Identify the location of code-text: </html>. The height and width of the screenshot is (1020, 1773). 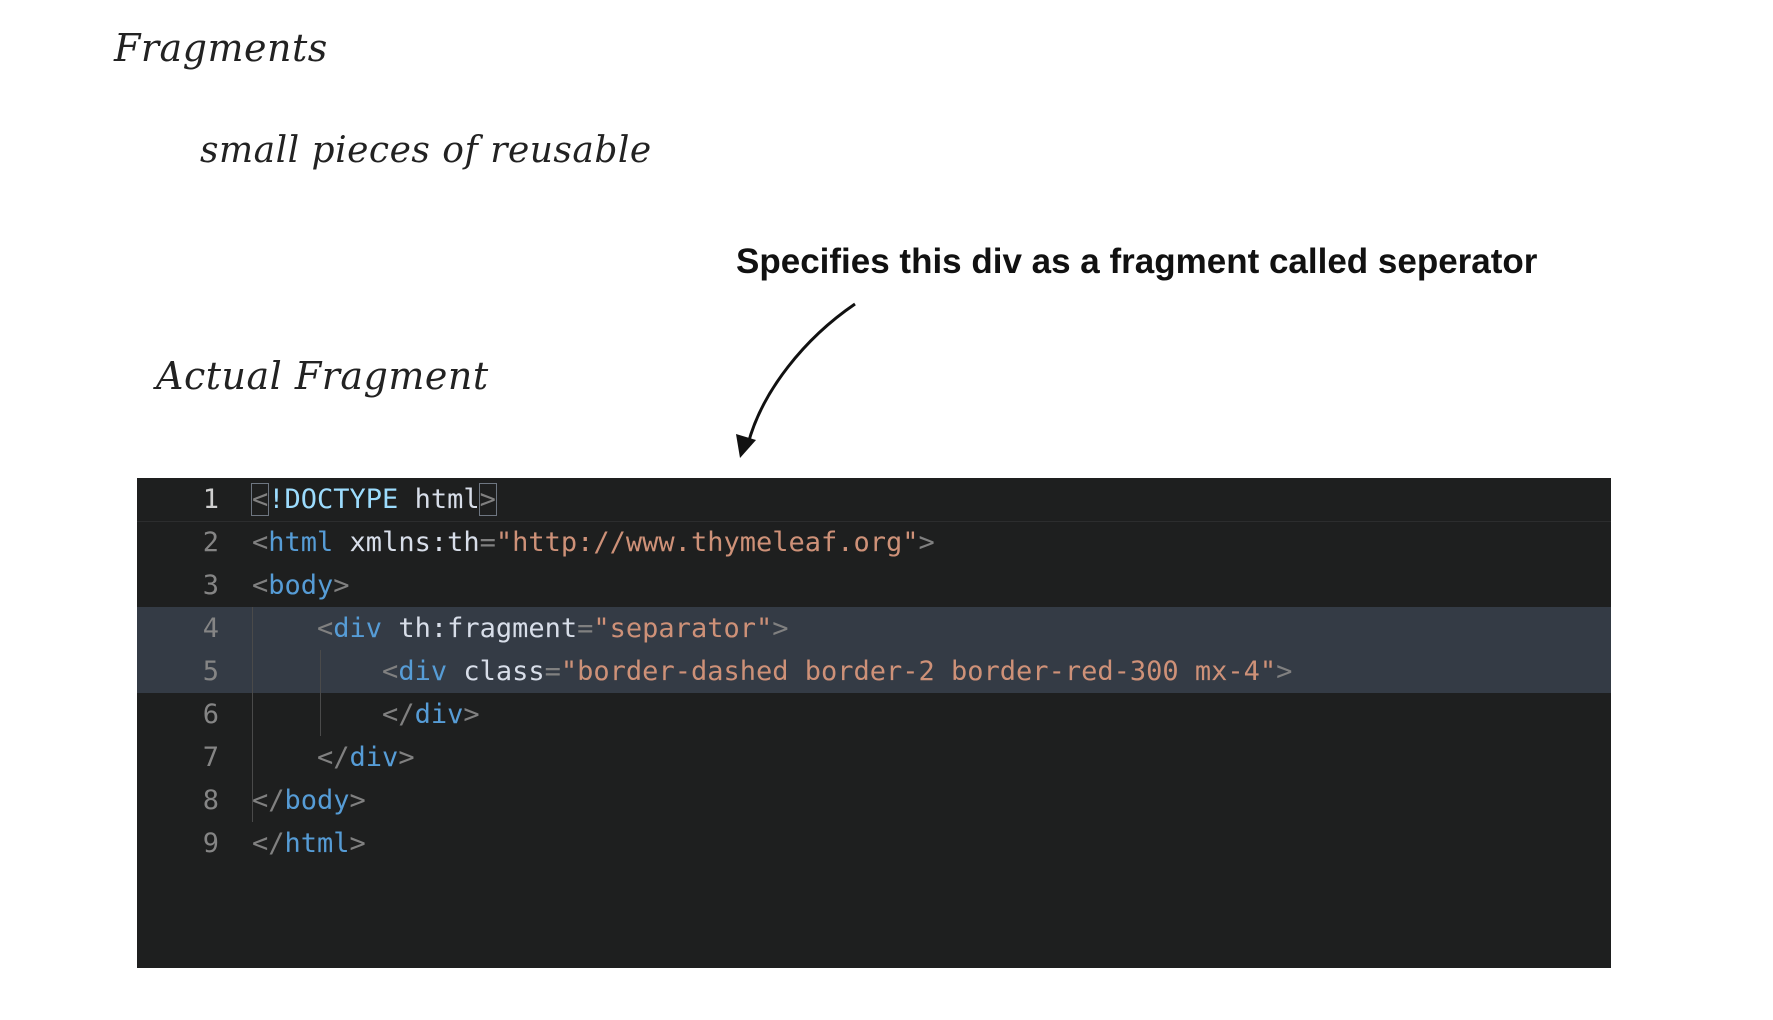
(309, 843).